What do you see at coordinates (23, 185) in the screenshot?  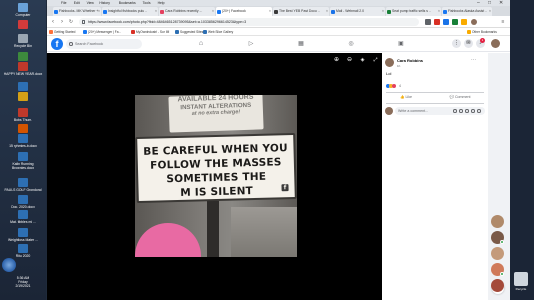 I see `desktop-shortcut: PAULS GOLF Grondoral` at bounding box center [23, 185].